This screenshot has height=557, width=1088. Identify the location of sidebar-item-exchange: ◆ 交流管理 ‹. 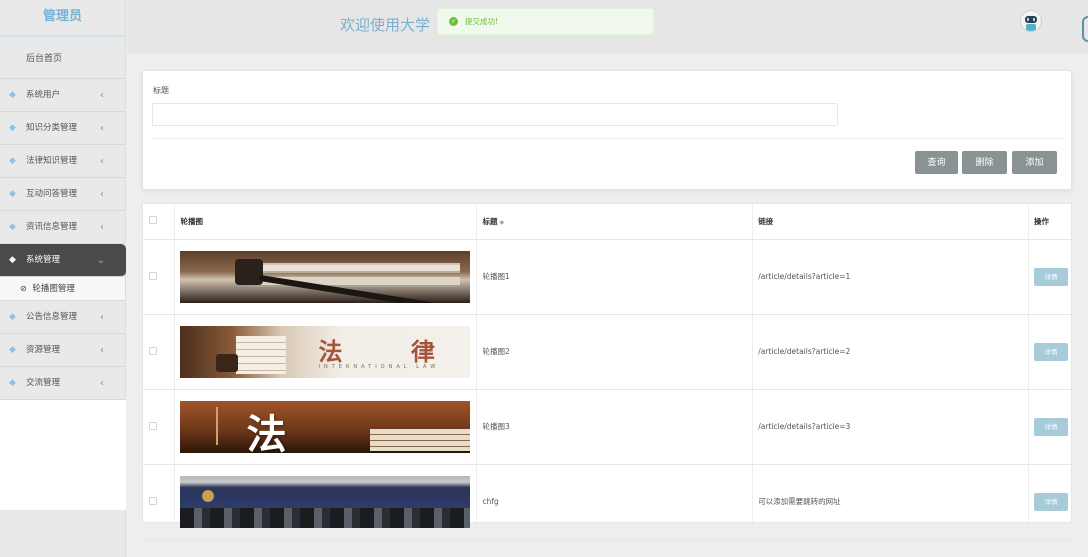
(62, 383).